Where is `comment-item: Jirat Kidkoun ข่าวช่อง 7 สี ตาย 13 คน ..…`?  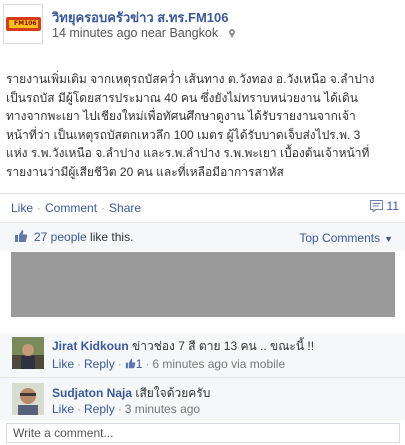 comment-item: Jirat Kidkoun ข่าวช่อง 7 สี ตาย 13 คน ..… is located at coordinates (202, 355).